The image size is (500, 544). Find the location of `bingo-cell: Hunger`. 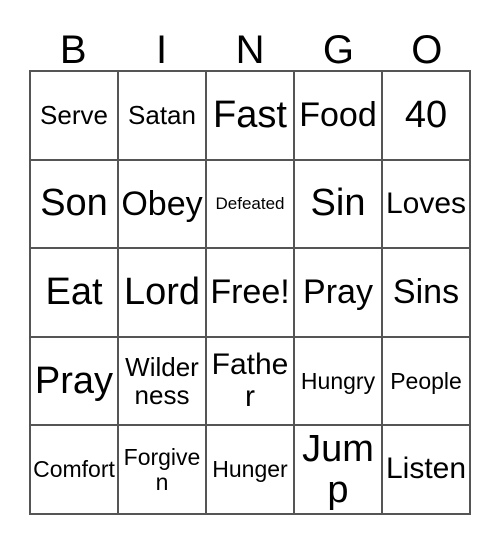

bingo-cell: Hunger is located at coordinates (251, 470).